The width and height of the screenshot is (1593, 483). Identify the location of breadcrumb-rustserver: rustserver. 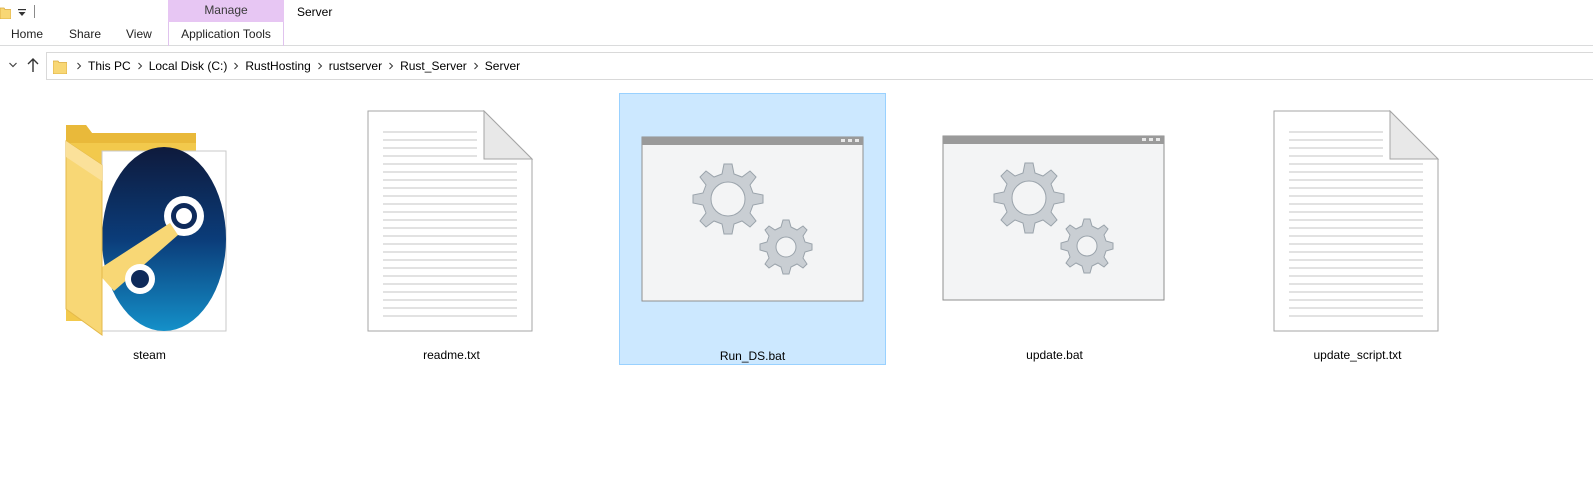
(355, 66).